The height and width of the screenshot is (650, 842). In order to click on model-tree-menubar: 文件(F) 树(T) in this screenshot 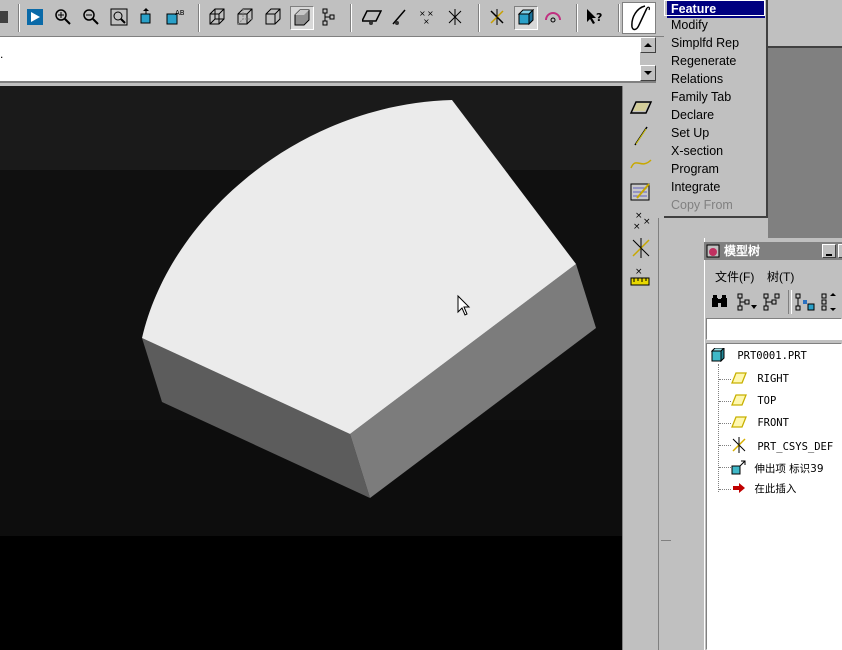, I will do `click(773, 275)`.